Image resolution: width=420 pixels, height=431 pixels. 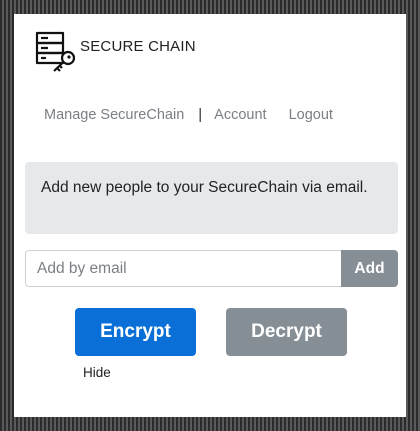 I want to click on nav-account: Account, so click(x=240, y=115).